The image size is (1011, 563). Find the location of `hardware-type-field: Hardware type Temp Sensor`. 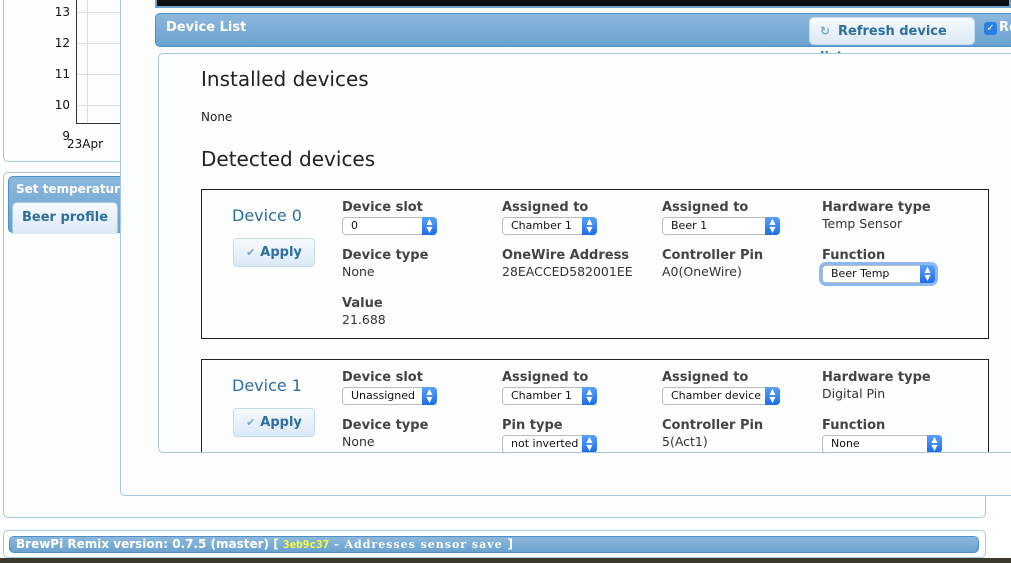

hardware-type-field: Hardware type Temp Sensor is located at coordinates (876, 215).